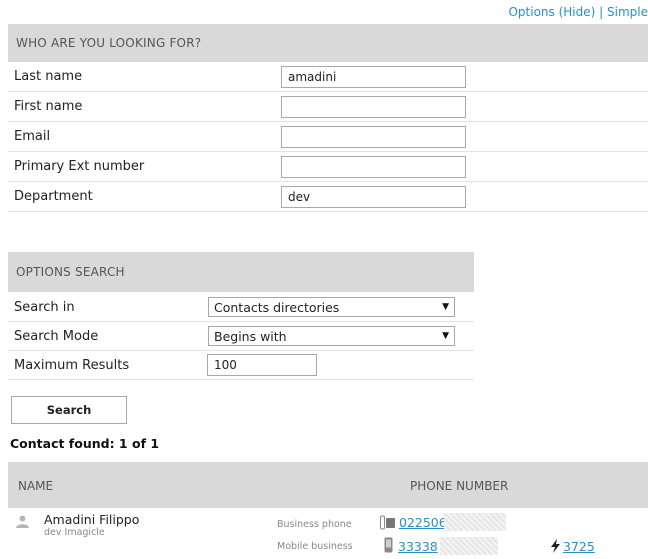  Describe the element at coordinates (579, 546) in the screenshot. I see `extension-number: 3725` at that location.